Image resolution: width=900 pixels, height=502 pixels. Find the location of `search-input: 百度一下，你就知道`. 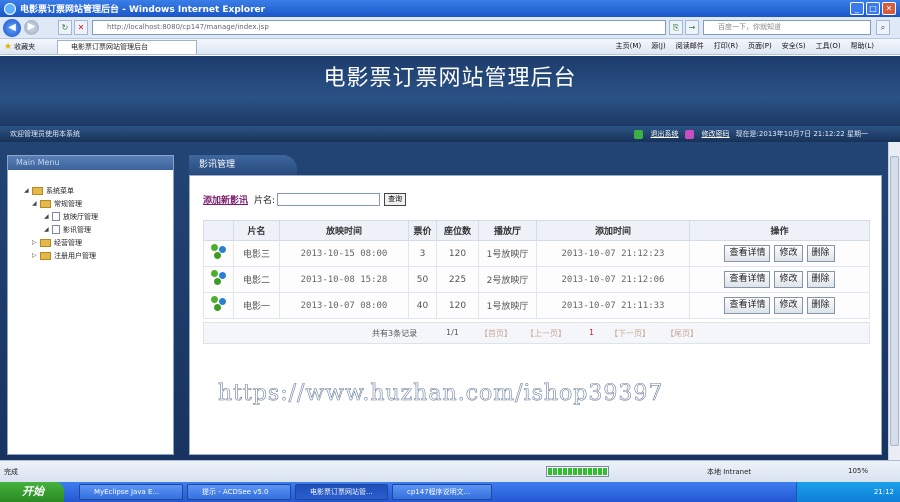

search-input: 百度一下，你就知道 is located at coordinates (787, 27).